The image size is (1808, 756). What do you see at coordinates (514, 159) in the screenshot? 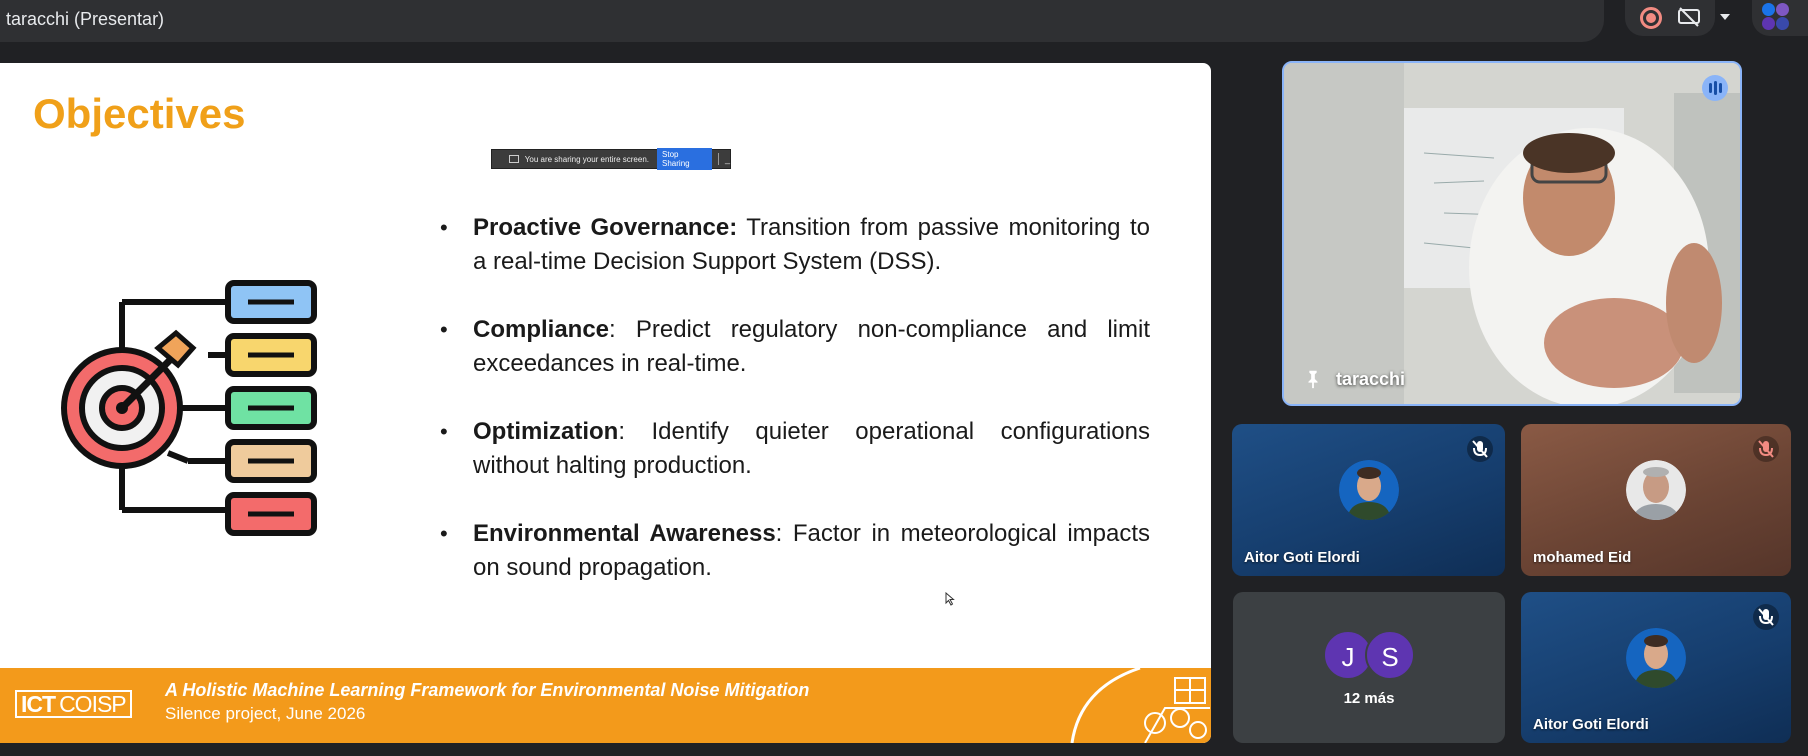
I see `screen-icon` at bounding box center [514, 159].